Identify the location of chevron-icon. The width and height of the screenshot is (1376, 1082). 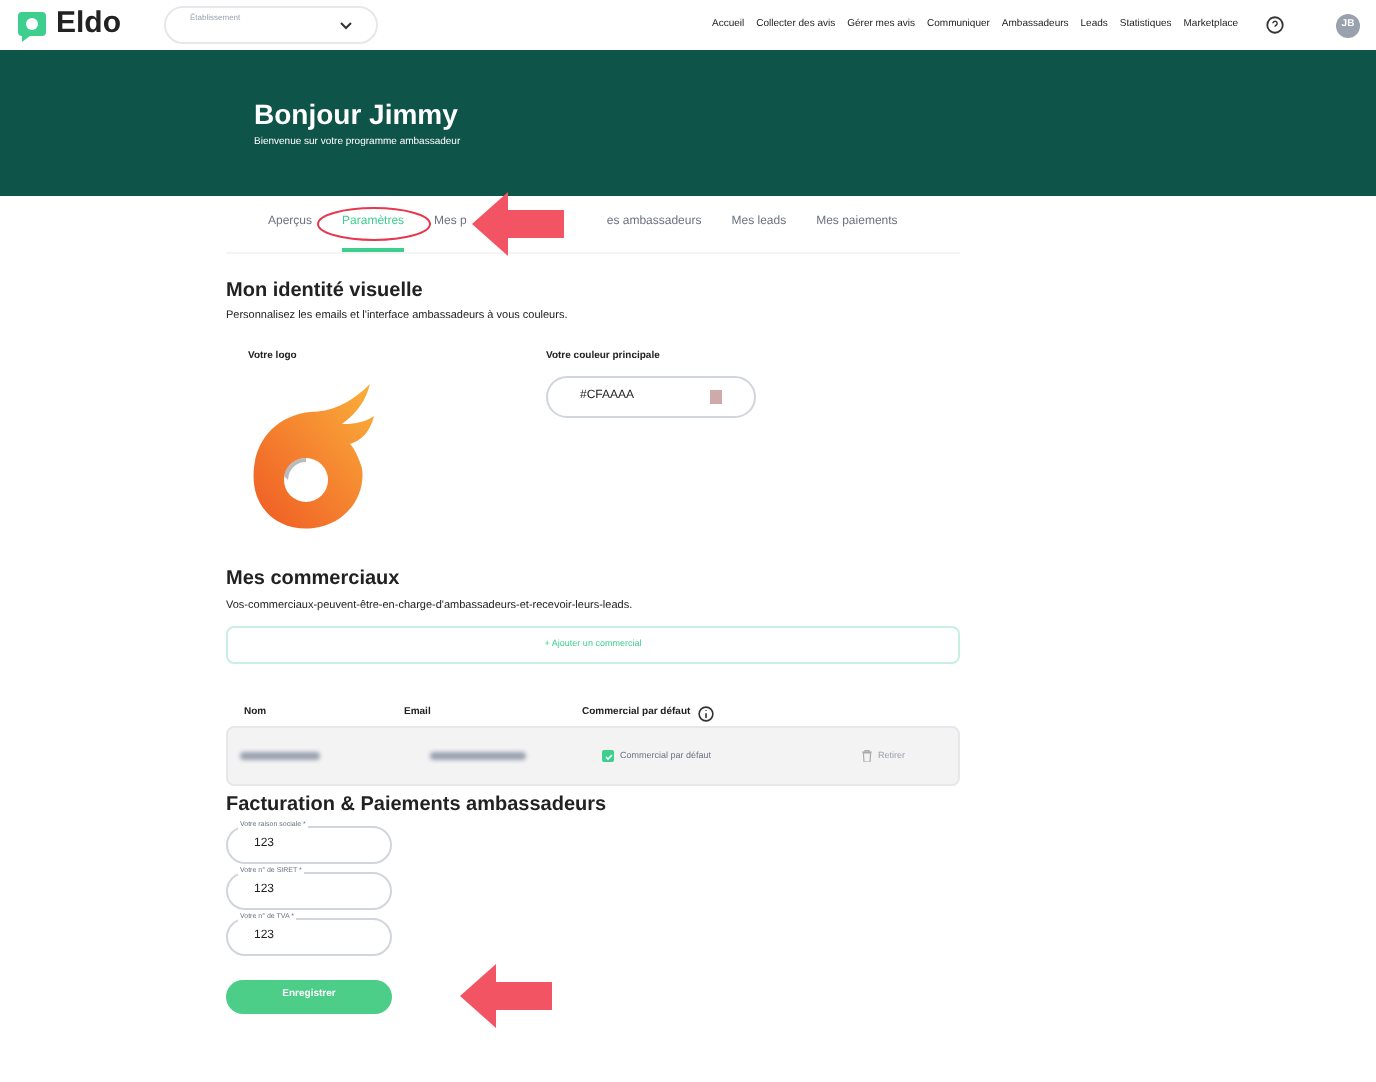
(346, 25).